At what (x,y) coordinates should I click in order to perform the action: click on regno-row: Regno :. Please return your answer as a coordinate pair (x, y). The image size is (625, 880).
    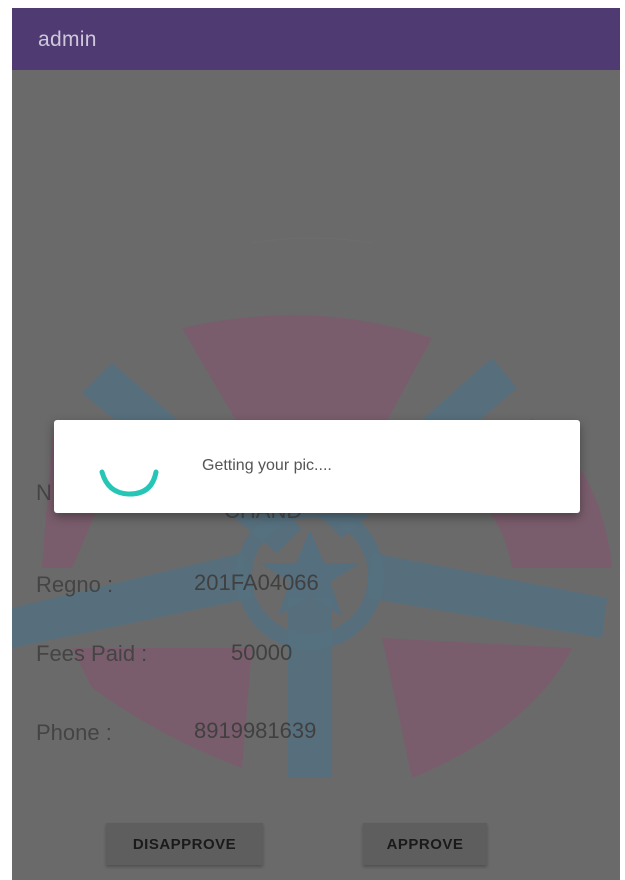
    Looking at the image, I should click on (74, 585).